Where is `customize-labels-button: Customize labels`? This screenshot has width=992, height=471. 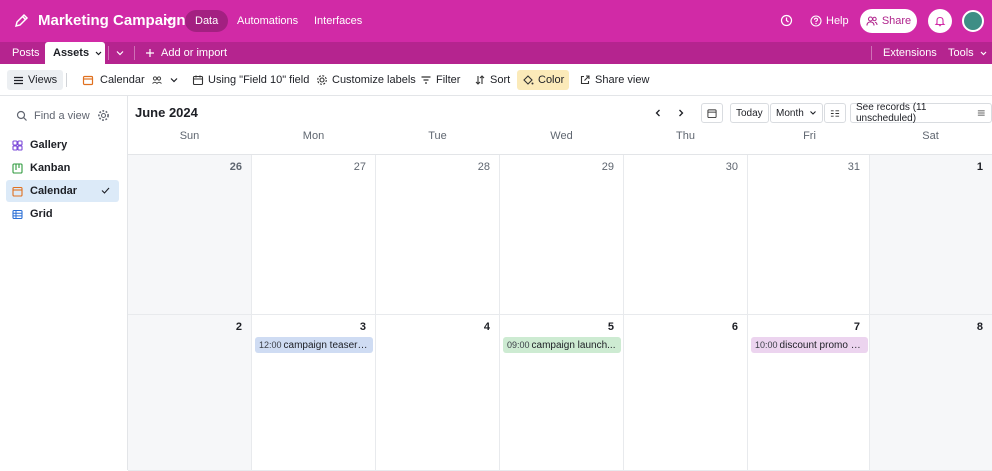
customize-labels-button: Customize labels is located at coordinates (366, 80).